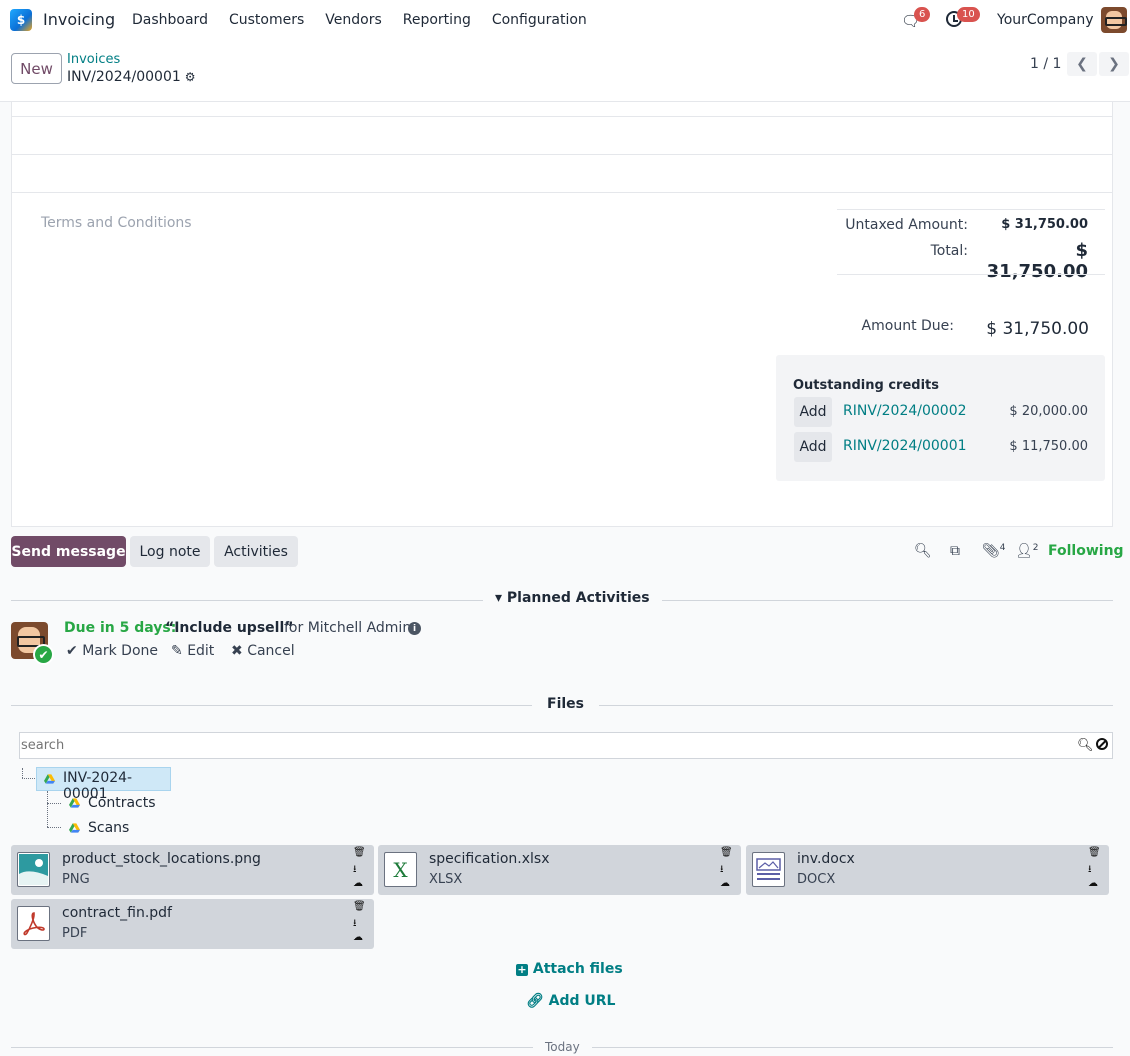  What do you see at coordinates (1037, 329) in the screenshot?
I see `amount-due-value: $ 31,750.00` at bounding box center [1037, 329].